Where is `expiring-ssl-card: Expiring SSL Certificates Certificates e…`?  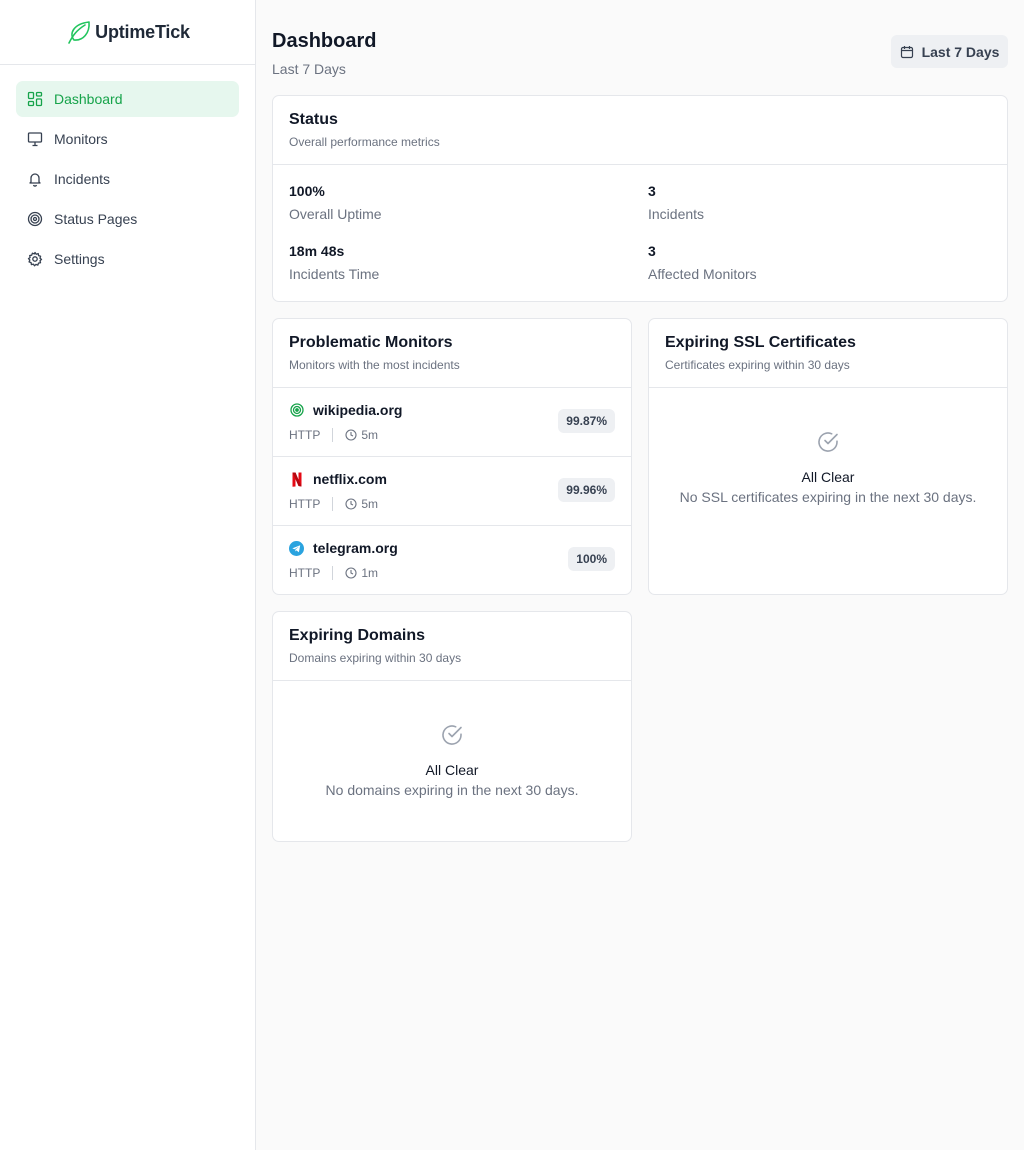 expiring-ssl-card: Expiring SSL Certificates Certificates e… is located at coordinates (828, 456).